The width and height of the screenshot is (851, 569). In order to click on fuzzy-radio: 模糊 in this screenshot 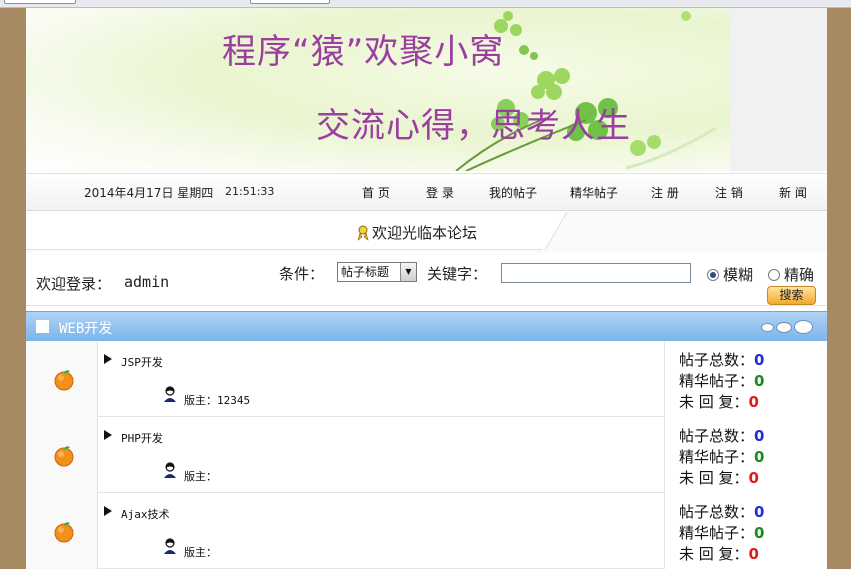, I will do `click(730, 274)`.